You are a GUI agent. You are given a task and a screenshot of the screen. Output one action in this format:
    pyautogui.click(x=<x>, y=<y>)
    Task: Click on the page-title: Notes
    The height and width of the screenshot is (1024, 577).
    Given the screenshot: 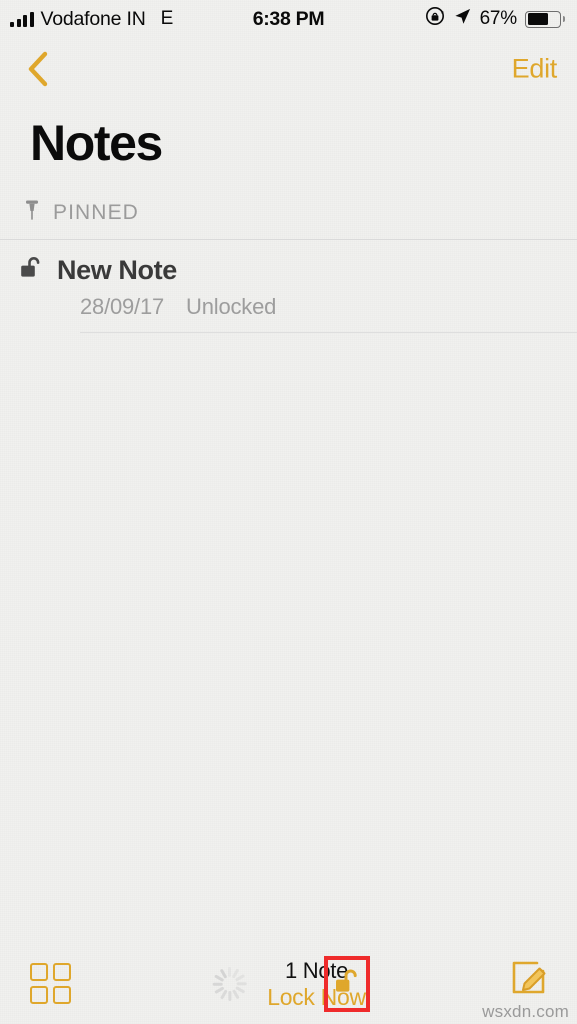 What is the action you would take?
    pyautogui.click(x=96, y=143)
    